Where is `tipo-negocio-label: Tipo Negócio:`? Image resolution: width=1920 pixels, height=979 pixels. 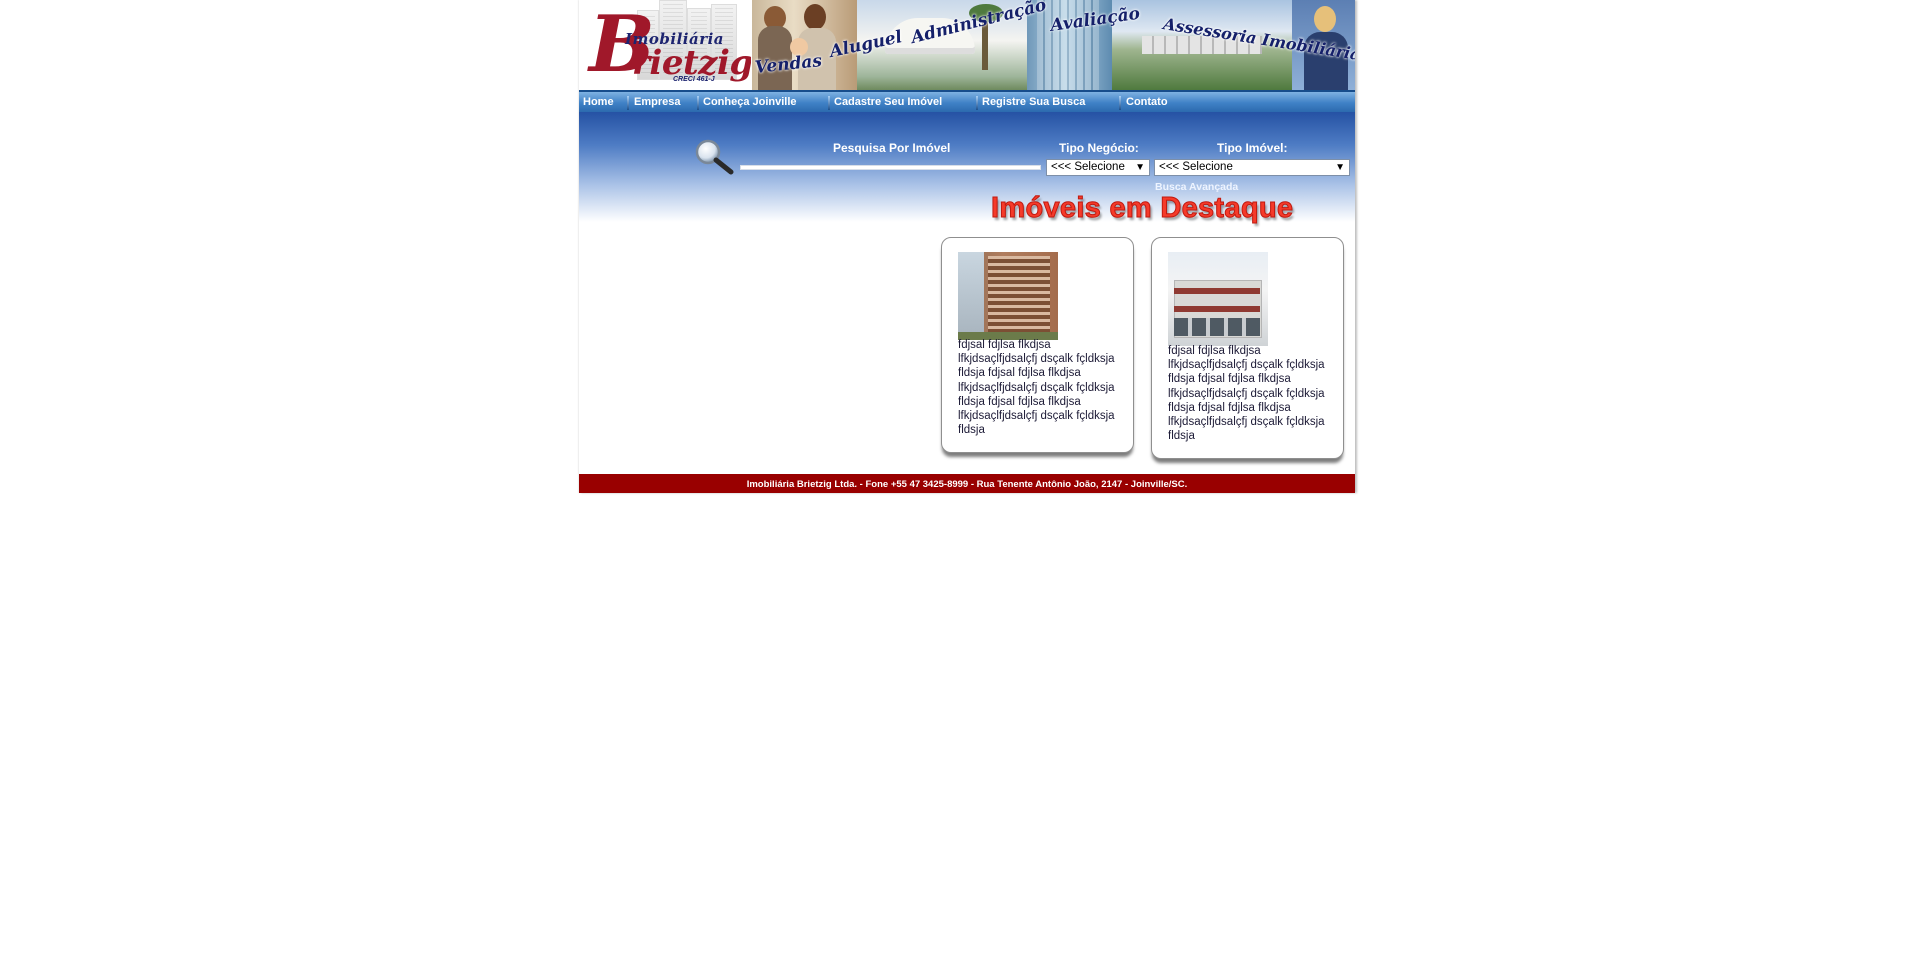
tipo-negocio-label: Tipo Negócio: is located at coordinates (1099, 148).